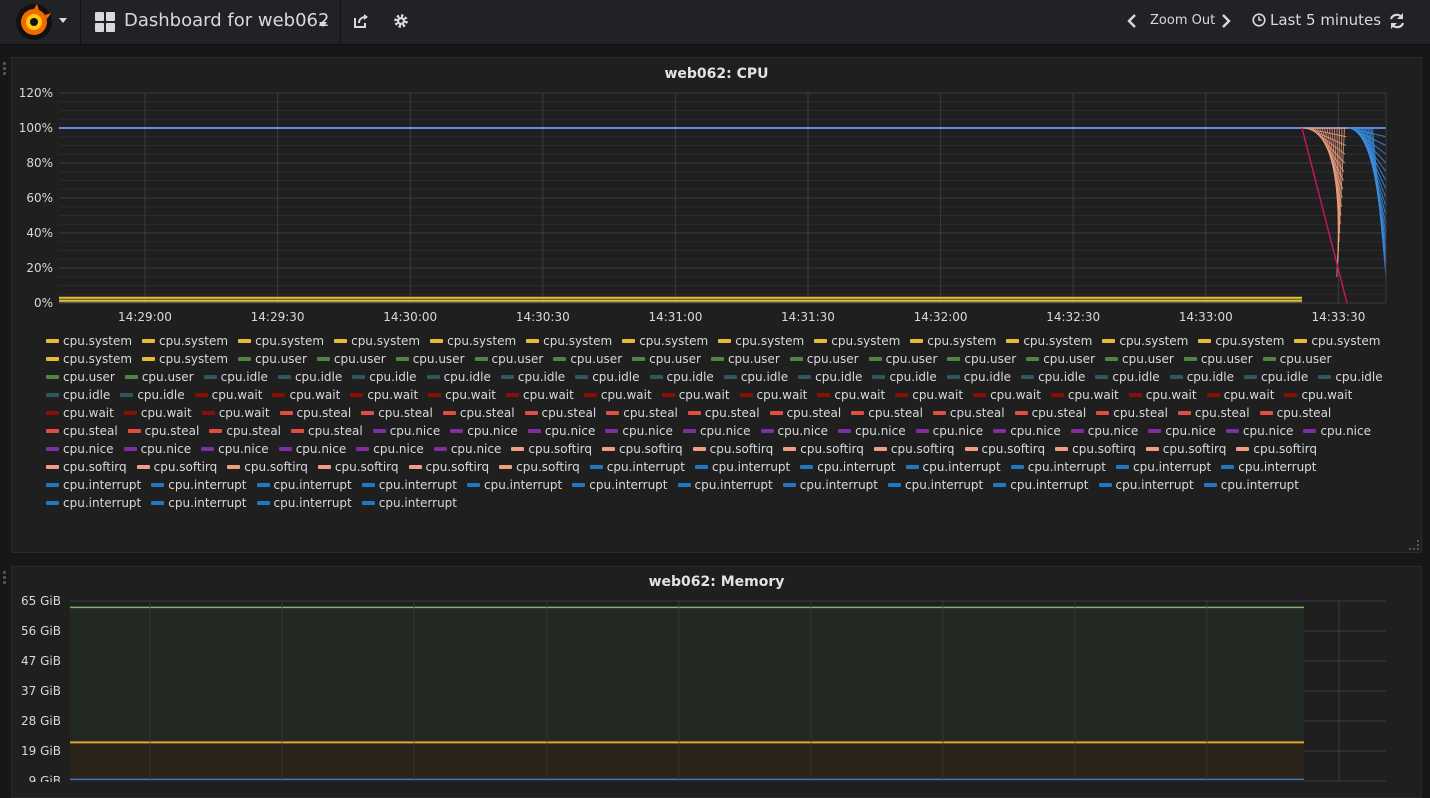  What do you see at coordinates (211, 22) in the screenshot?
I see `dashboard-picker: Dashboard for web062` at bounding box center [211, 22].